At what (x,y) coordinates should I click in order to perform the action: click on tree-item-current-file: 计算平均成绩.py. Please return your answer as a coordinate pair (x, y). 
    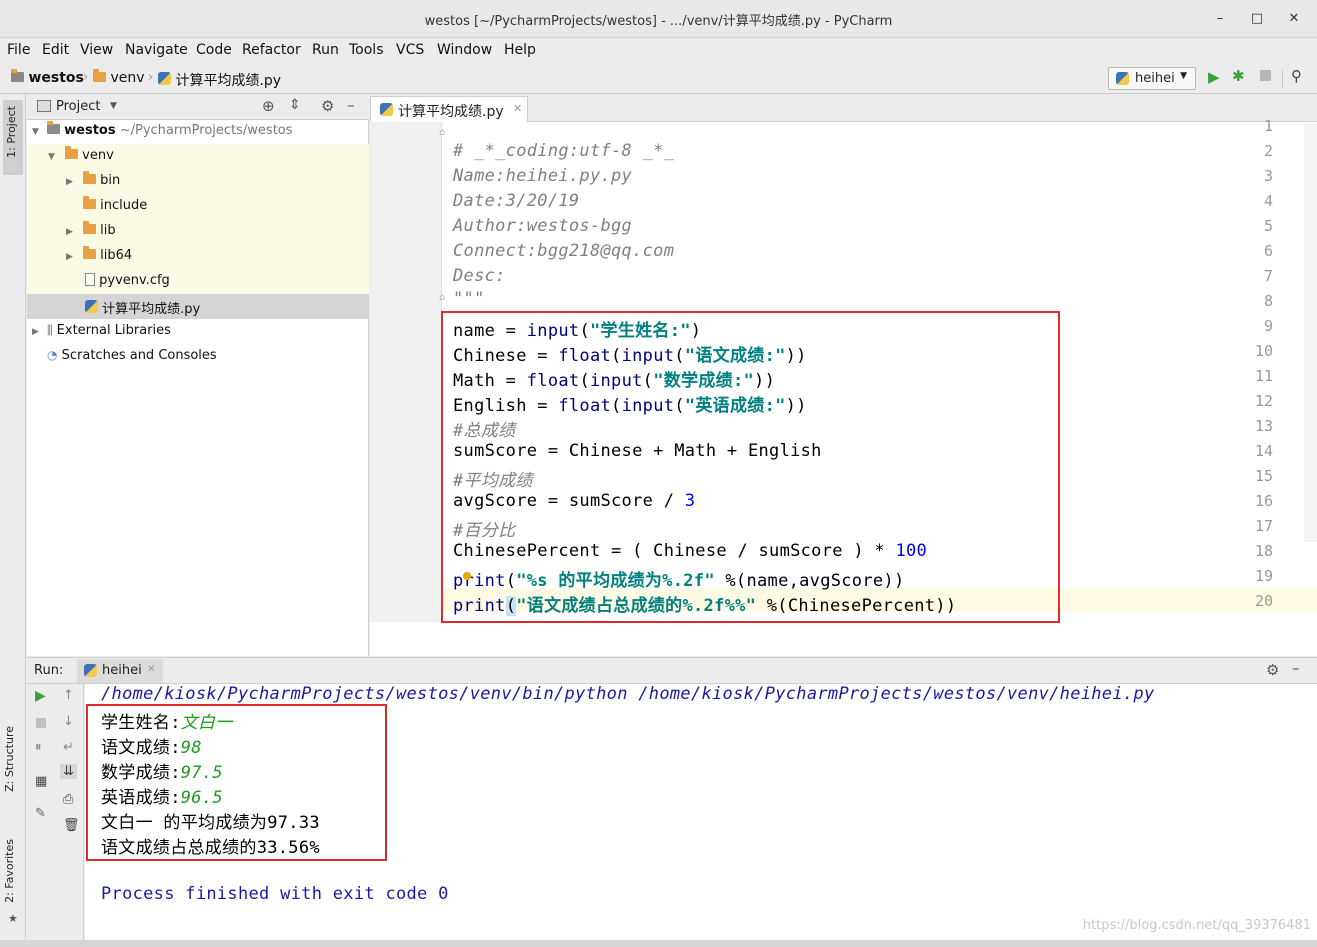
    Looking at the image, I should click on (142, 307).